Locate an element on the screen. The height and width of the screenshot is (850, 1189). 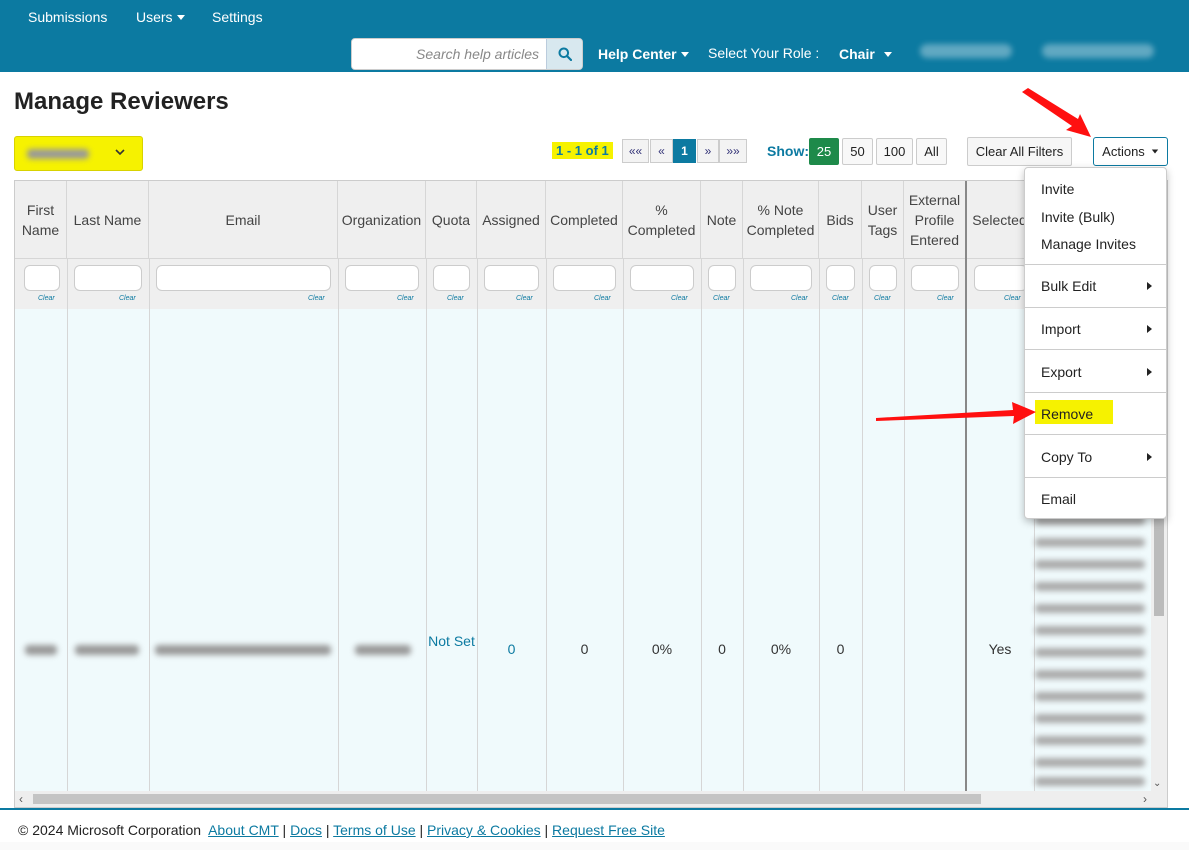
filter-first-name is located at coordinates (42, 278).